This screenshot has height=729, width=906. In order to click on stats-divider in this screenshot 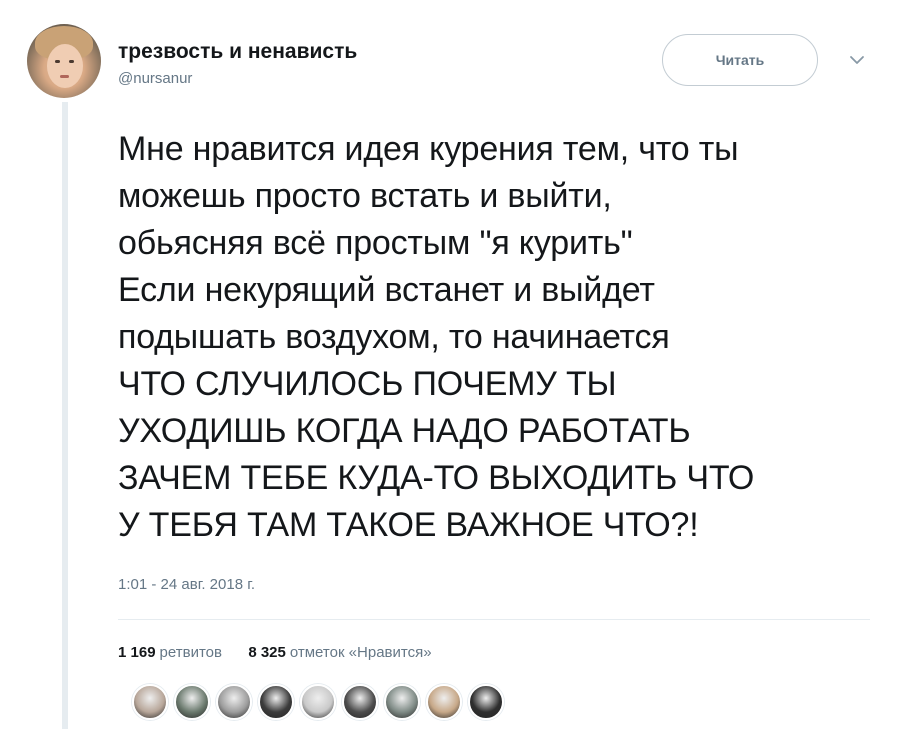, I will do `click(494, 619)`.